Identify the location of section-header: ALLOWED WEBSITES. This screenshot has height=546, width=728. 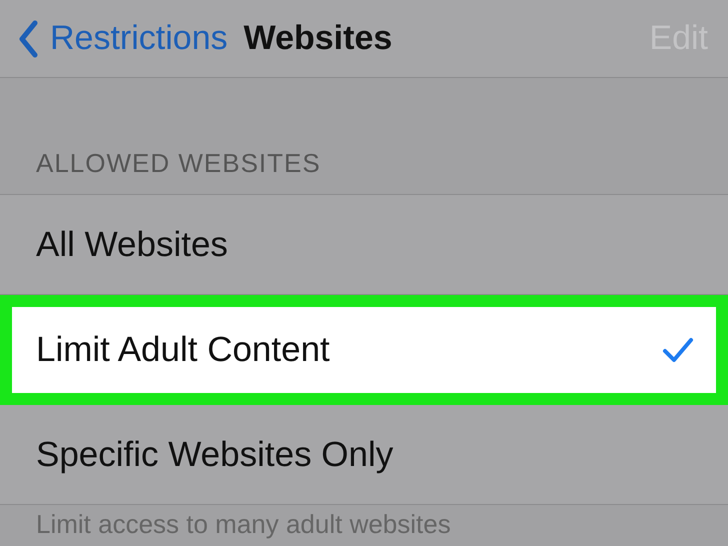
(178, 163).